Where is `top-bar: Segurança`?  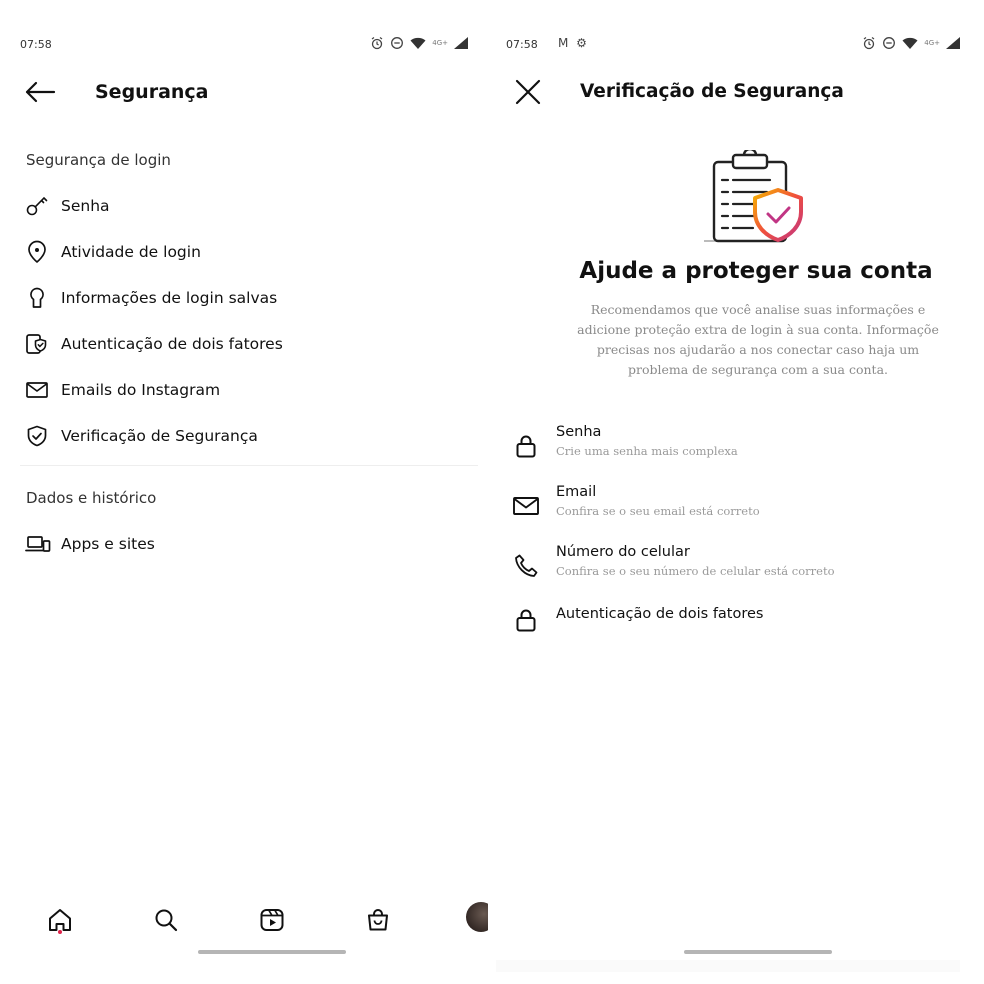 top-bar: Segurança is located at coordinates (244, 92).